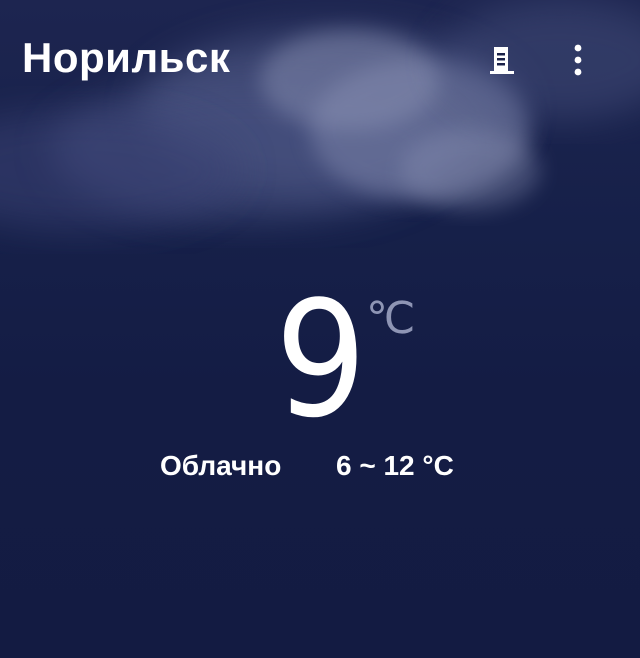 Image resolution: width=640 pixels, height=658 pixels. Describe the element at coordinates (395, 465) in the screenshot. I see `temperature-range: 6 ~ 12 °C` at that location.